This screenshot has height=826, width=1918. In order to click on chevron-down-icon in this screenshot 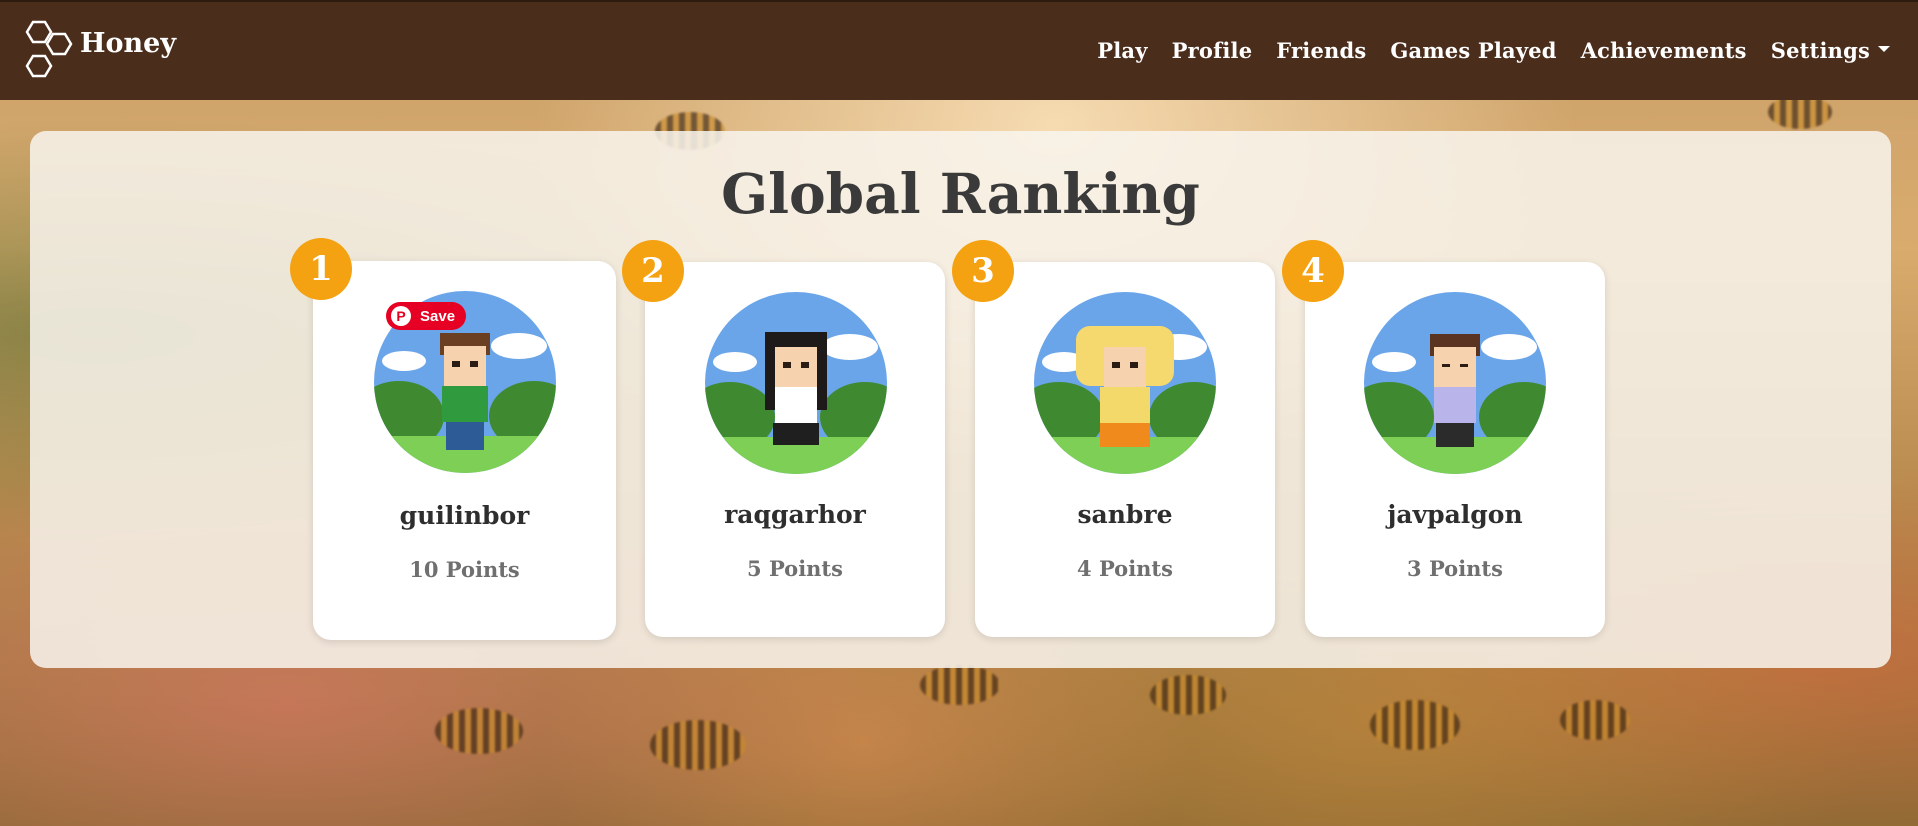, I will do `click(1884, 48)`.